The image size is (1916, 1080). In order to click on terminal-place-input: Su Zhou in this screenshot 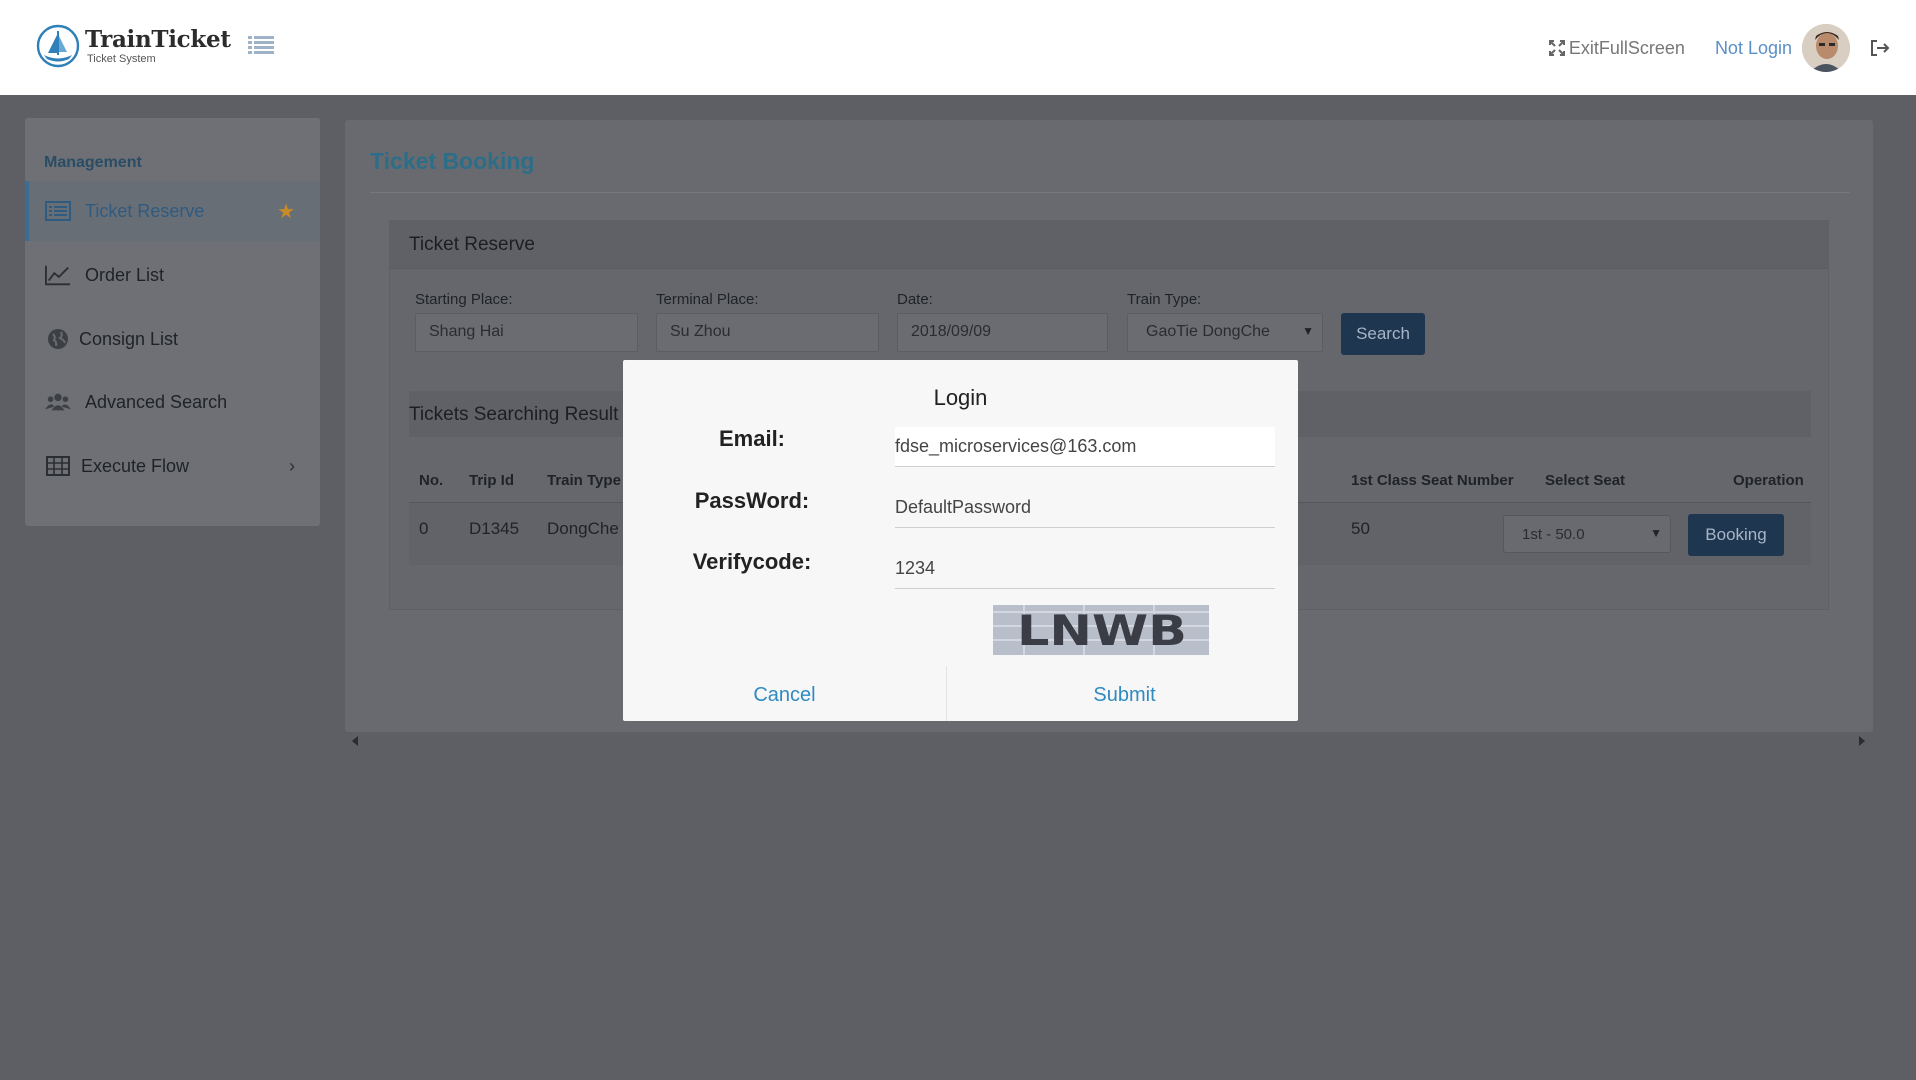, I will do `click(767, 332)`.